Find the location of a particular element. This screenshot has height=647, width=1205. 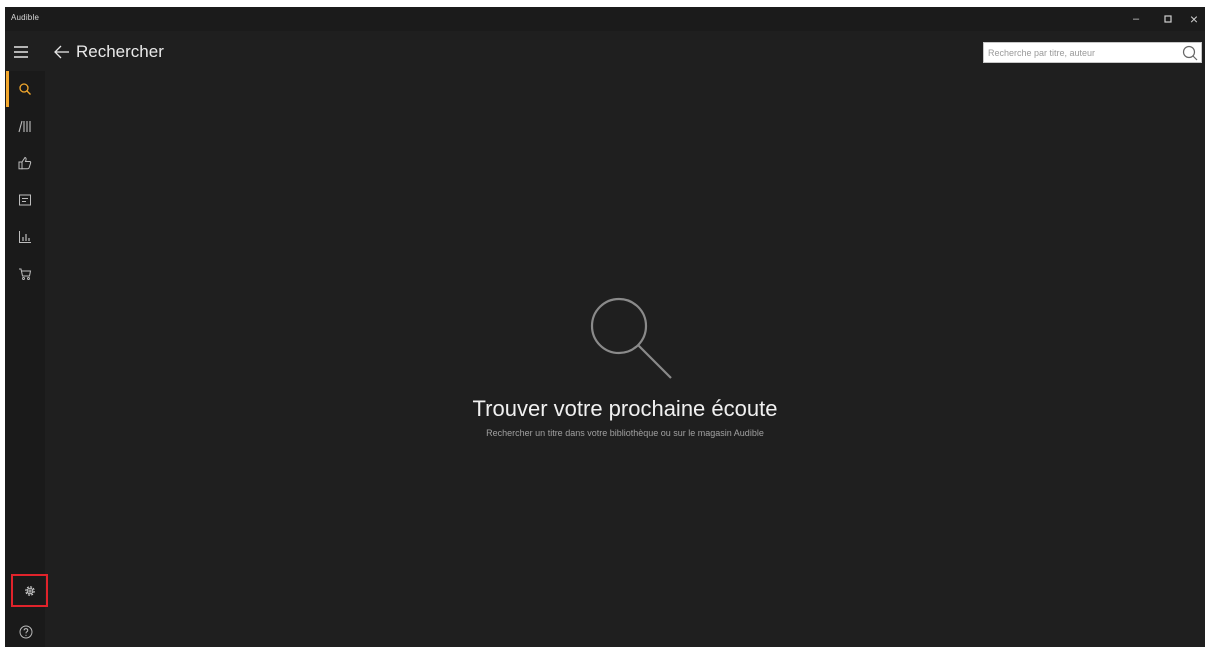

thumbs-up-icon is located at coordinates (25, 163).